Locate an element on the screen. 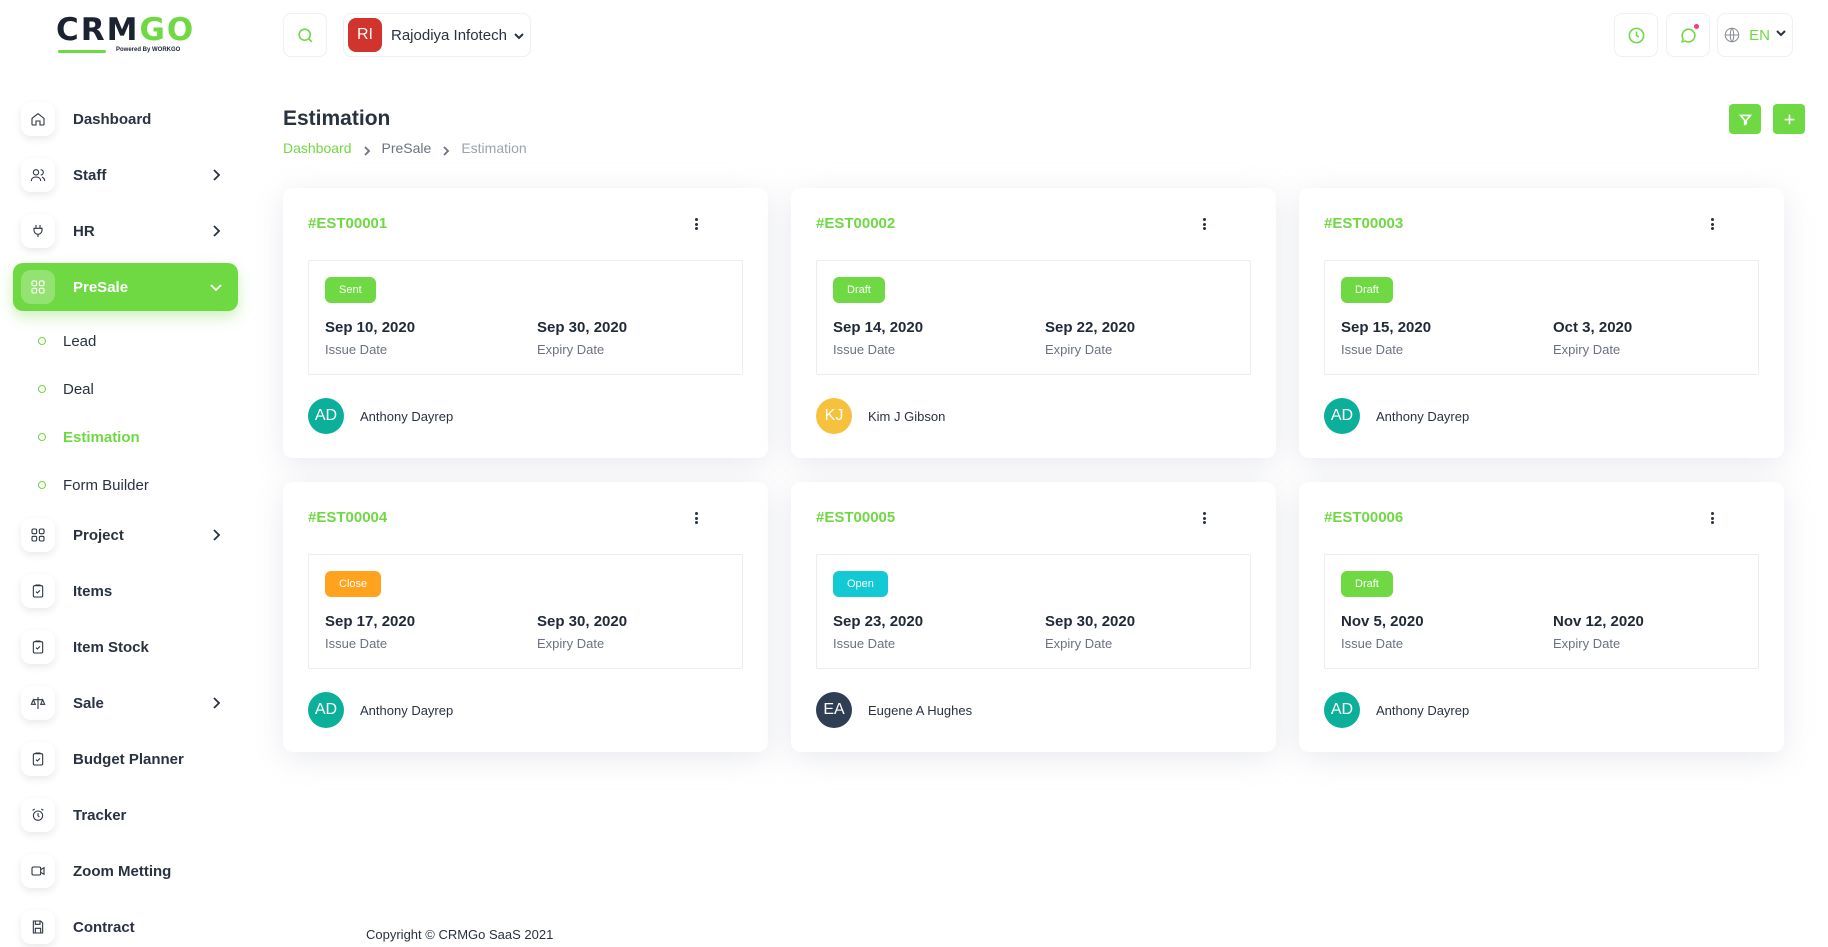 The image size is (1828, 947). estimation-id-link: #EST00001 is located at coordinates (347, 223).